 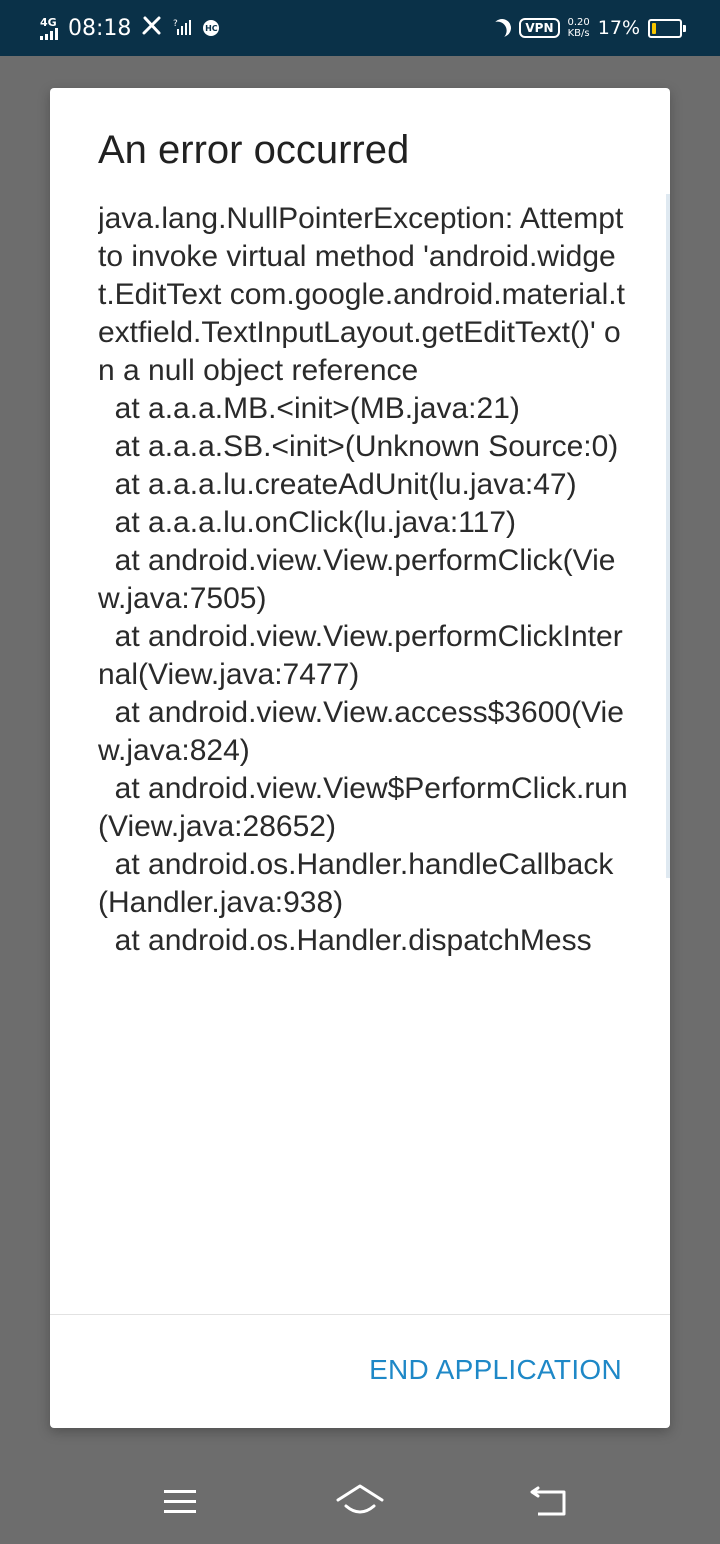 I want to click on home-icon, so click(x=360, y=1502).